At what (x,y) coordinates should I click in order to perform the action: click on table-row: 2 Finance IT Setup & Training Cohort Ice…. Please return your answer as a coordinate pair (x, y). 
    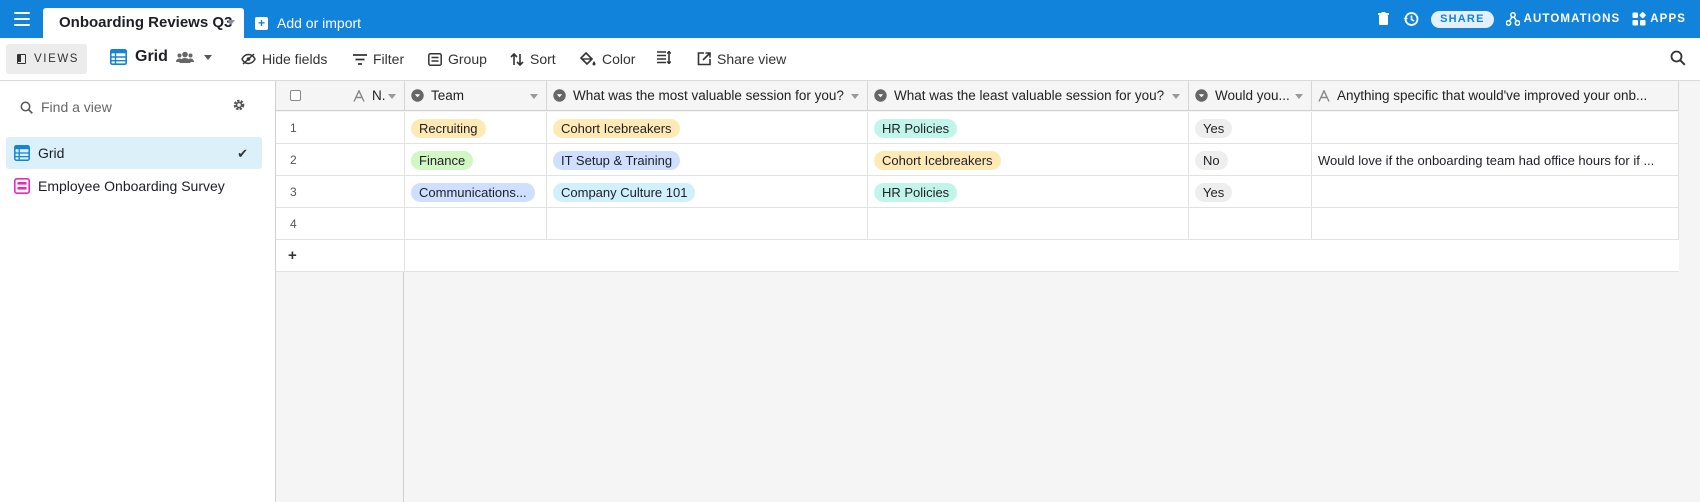
    Looking at the image, I should click on (977, 160).